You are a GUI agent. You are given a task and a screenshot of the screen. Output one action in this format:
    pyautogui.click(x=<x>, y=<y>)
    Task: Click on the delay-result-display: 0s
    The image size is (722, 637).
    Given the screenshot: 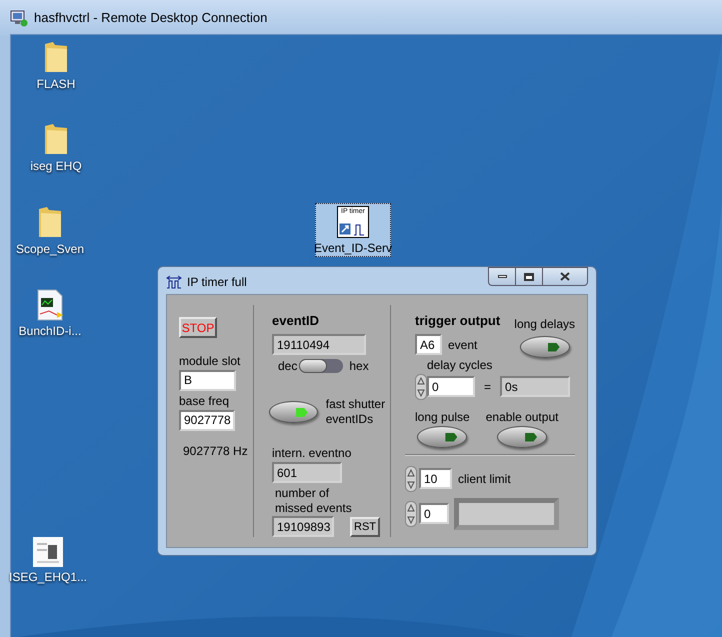 What is the action you would take?
    pyautogui.click(x=535, y=386)
    